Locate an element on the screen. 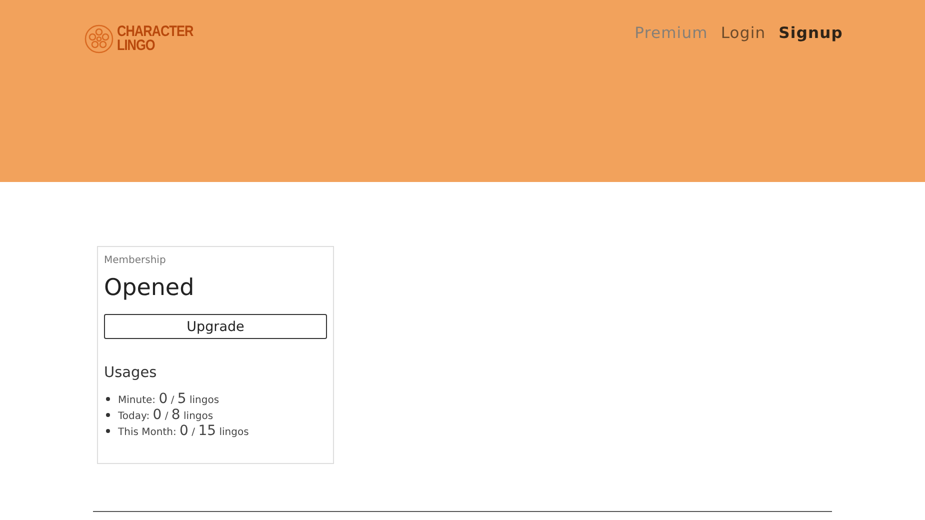 The height and width of the screenshot is (520, 925). nav-link: Signup is located at coordinates (810, 33).